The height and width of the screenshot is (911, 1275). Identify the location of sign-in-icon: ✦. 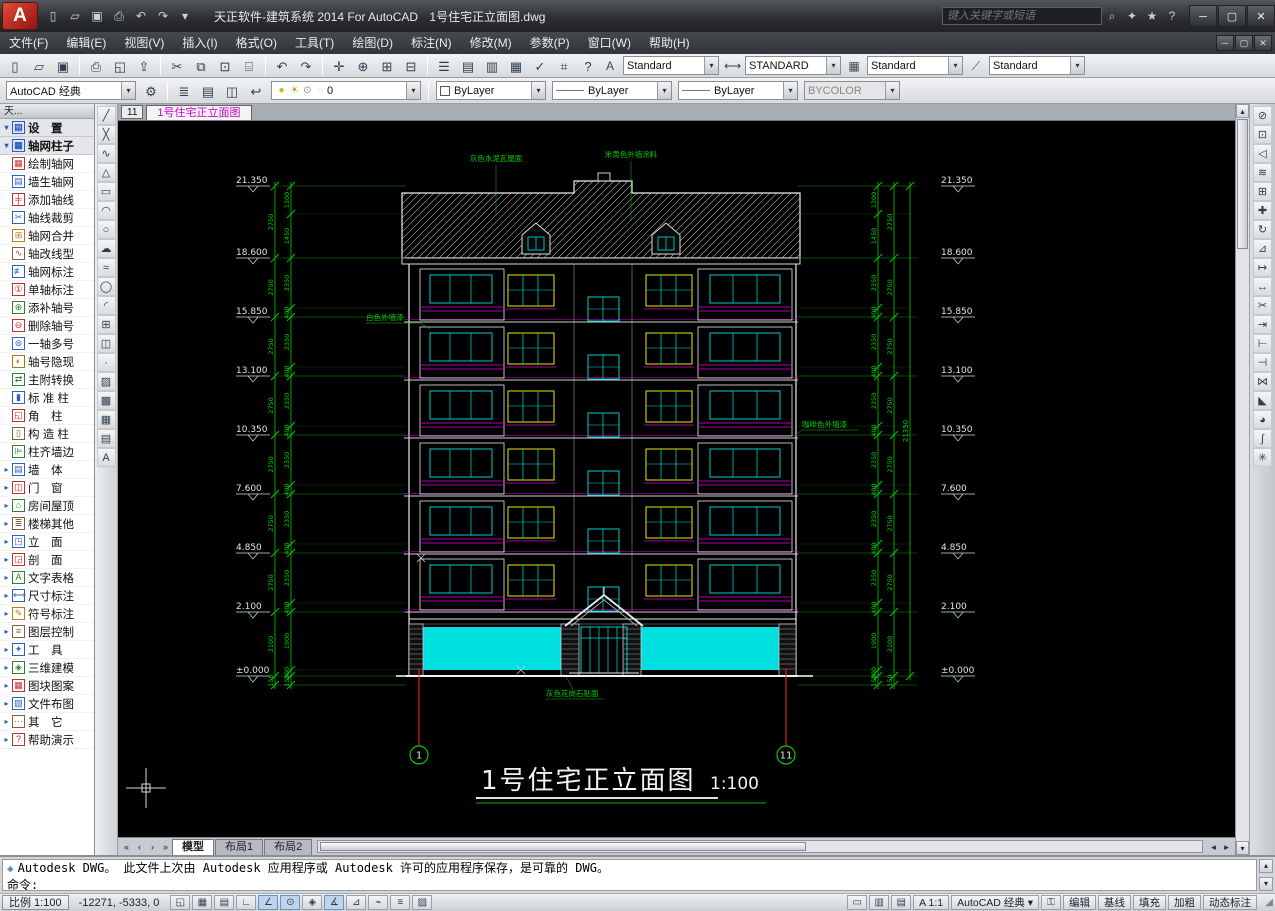
(1132, 16).